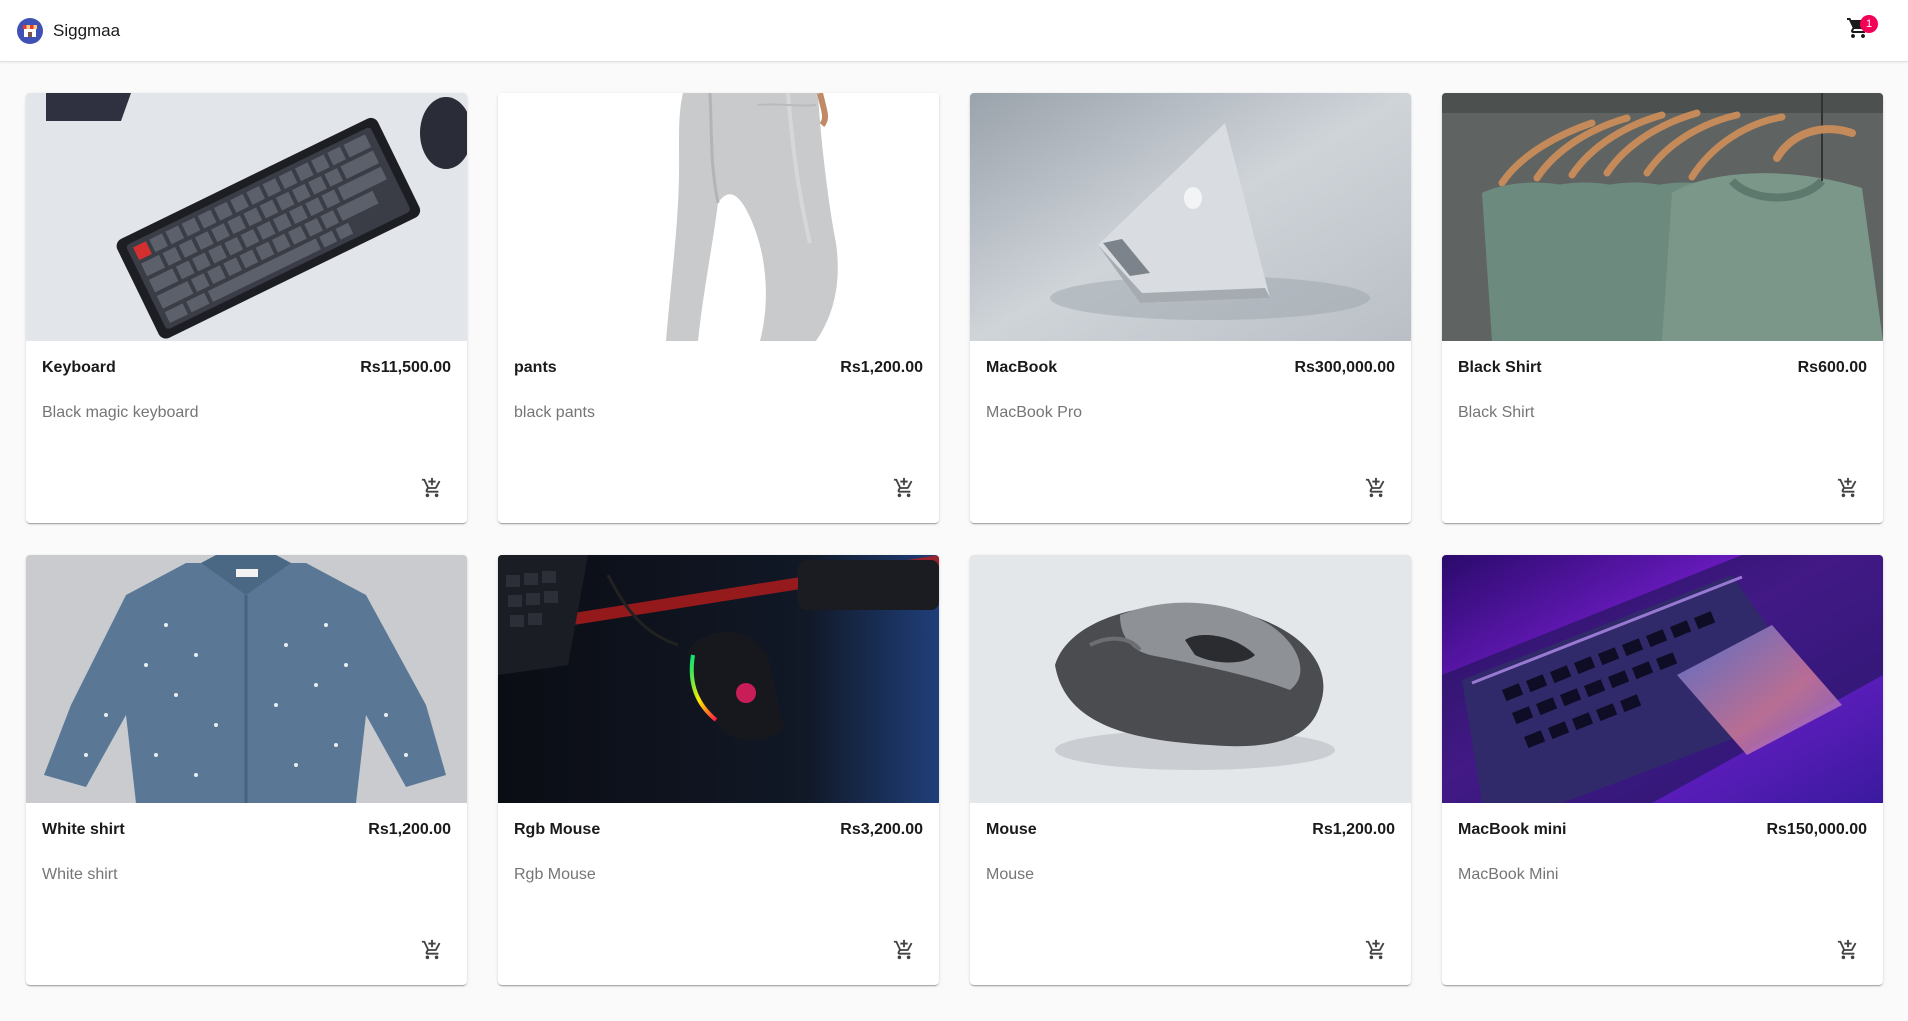 The width and height of the screenshot is (1908, 1021). I want to click on card-content: Black Shirt Rs600.00 Black Shirt, so click(1662, 381).